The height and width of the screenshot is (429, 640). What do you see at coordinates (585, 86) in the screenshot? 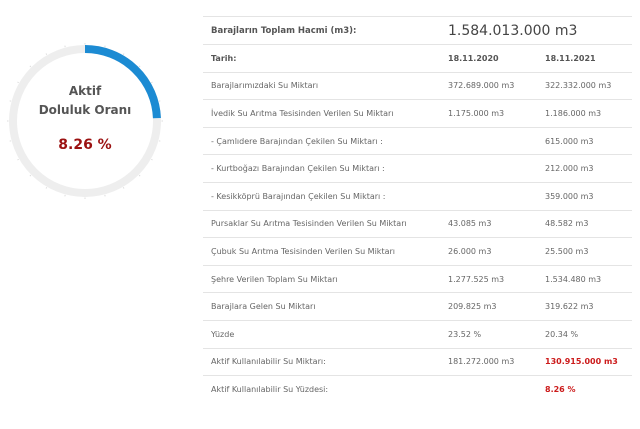
I see `row-col2: 322.332.000 m3` at bounding box center [585, 86].